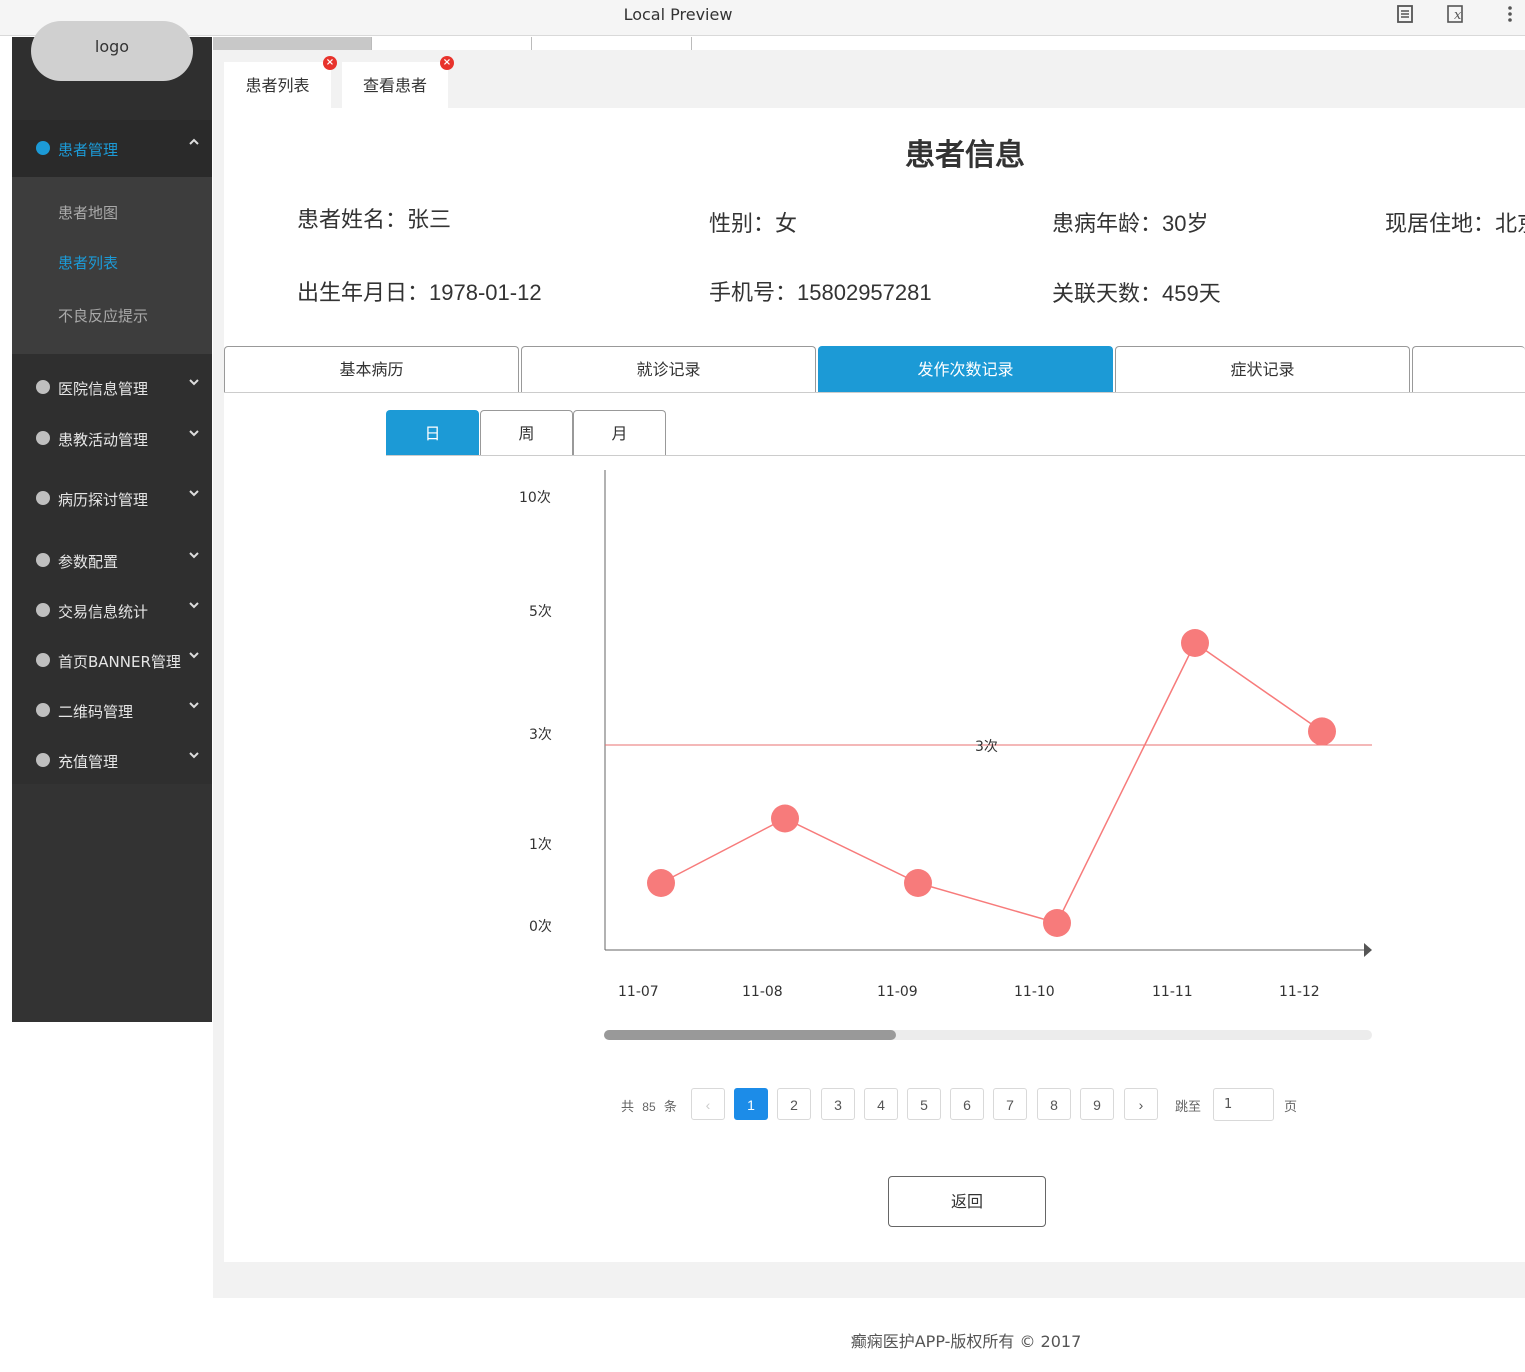 The height and width of the screenshot is (1372, 1525). I want to click on x-tick-label: 11-11, so click(1172, 992).